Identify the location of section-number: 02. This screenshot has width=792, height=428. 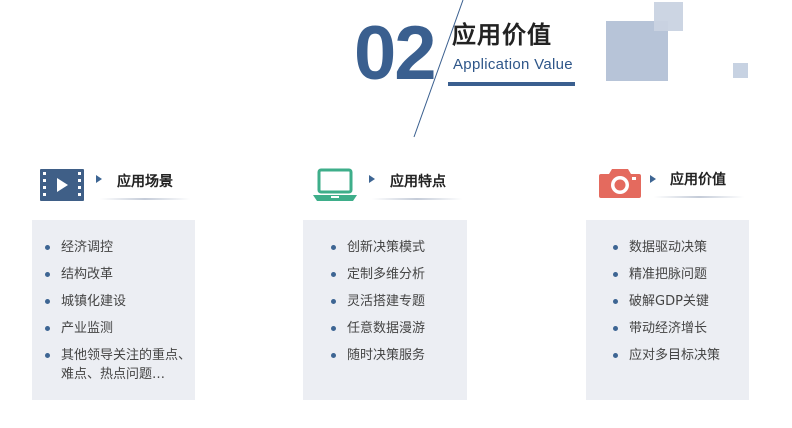
(395, 53).